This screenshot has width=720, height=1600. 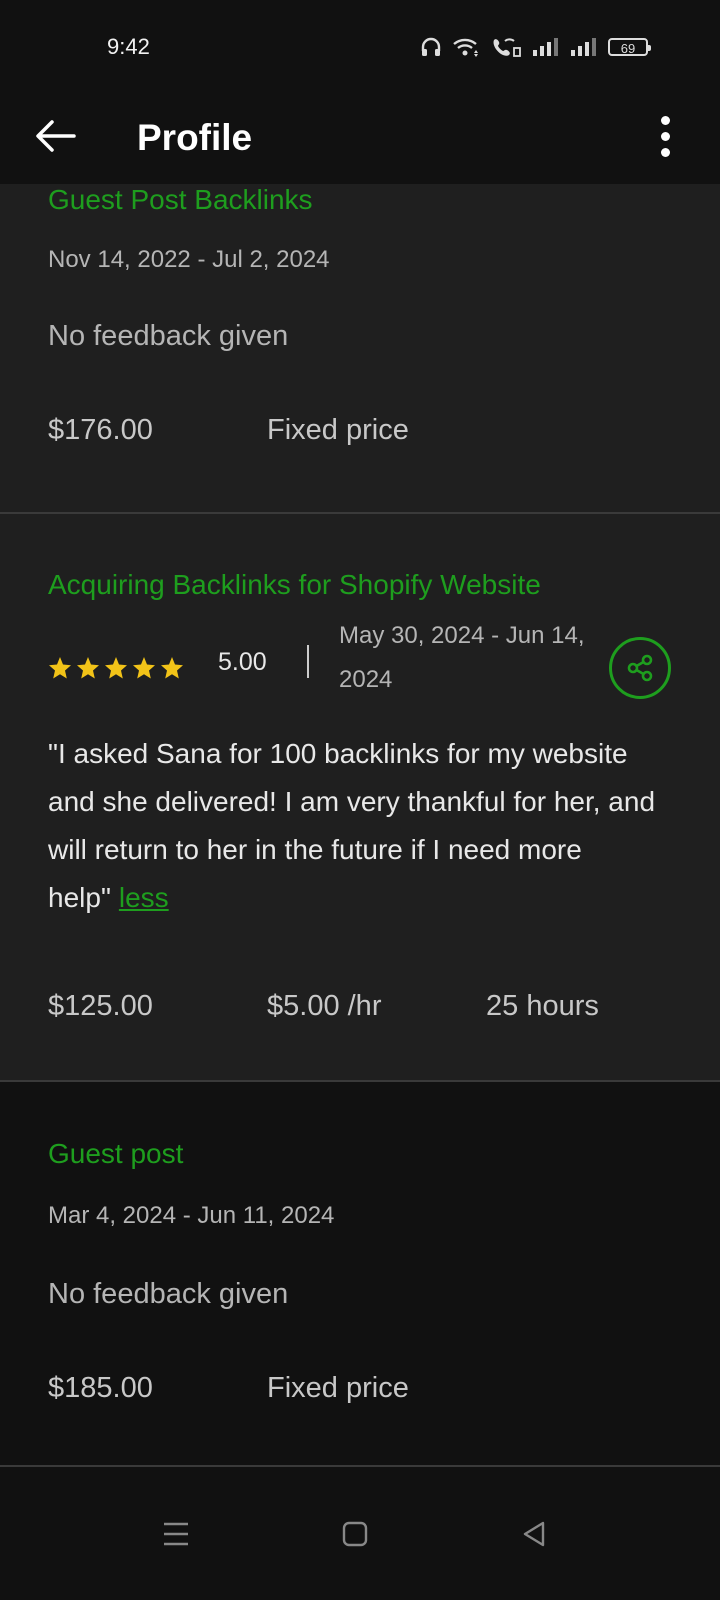 What do you see at coordinates (115, 1154) in the screenshot?
I see `job-title: Guest post` at bounding box center [115, 1154].